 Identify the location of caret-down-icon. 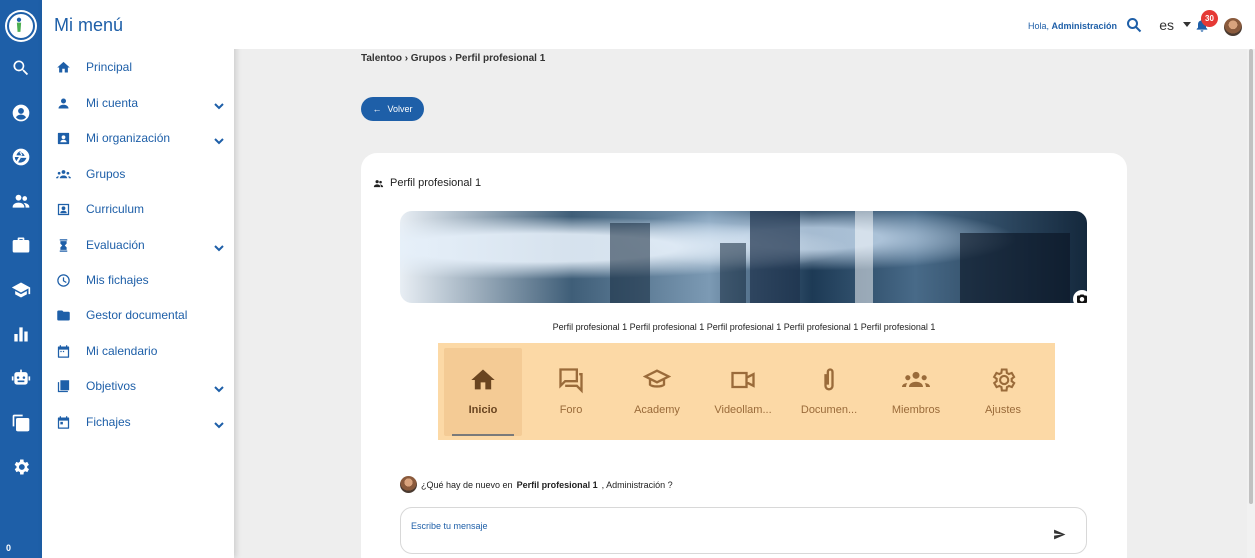
(1187, 24).